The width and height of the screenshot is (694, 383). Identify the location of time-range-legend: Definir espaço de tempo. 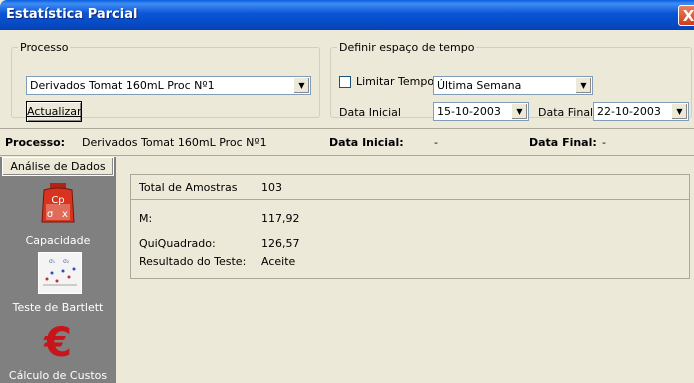
(407, 47).